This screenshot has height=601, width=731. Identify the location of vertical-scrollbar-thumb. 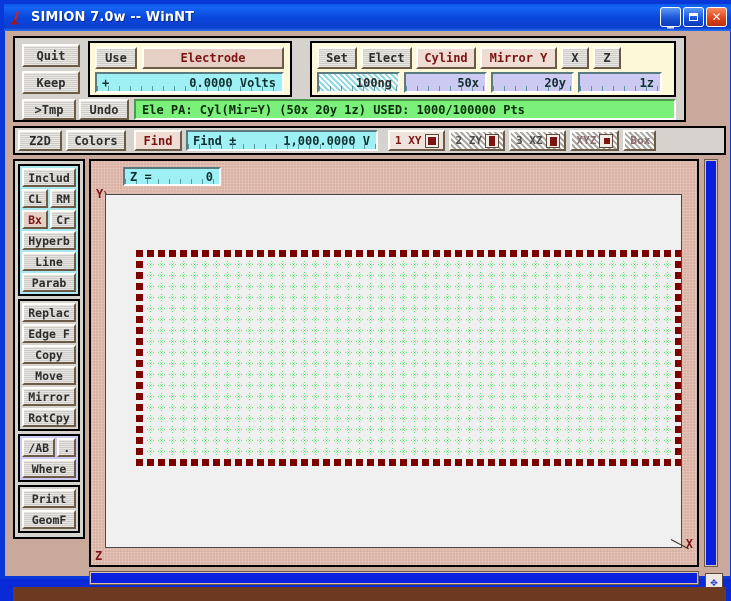
(711, 363).